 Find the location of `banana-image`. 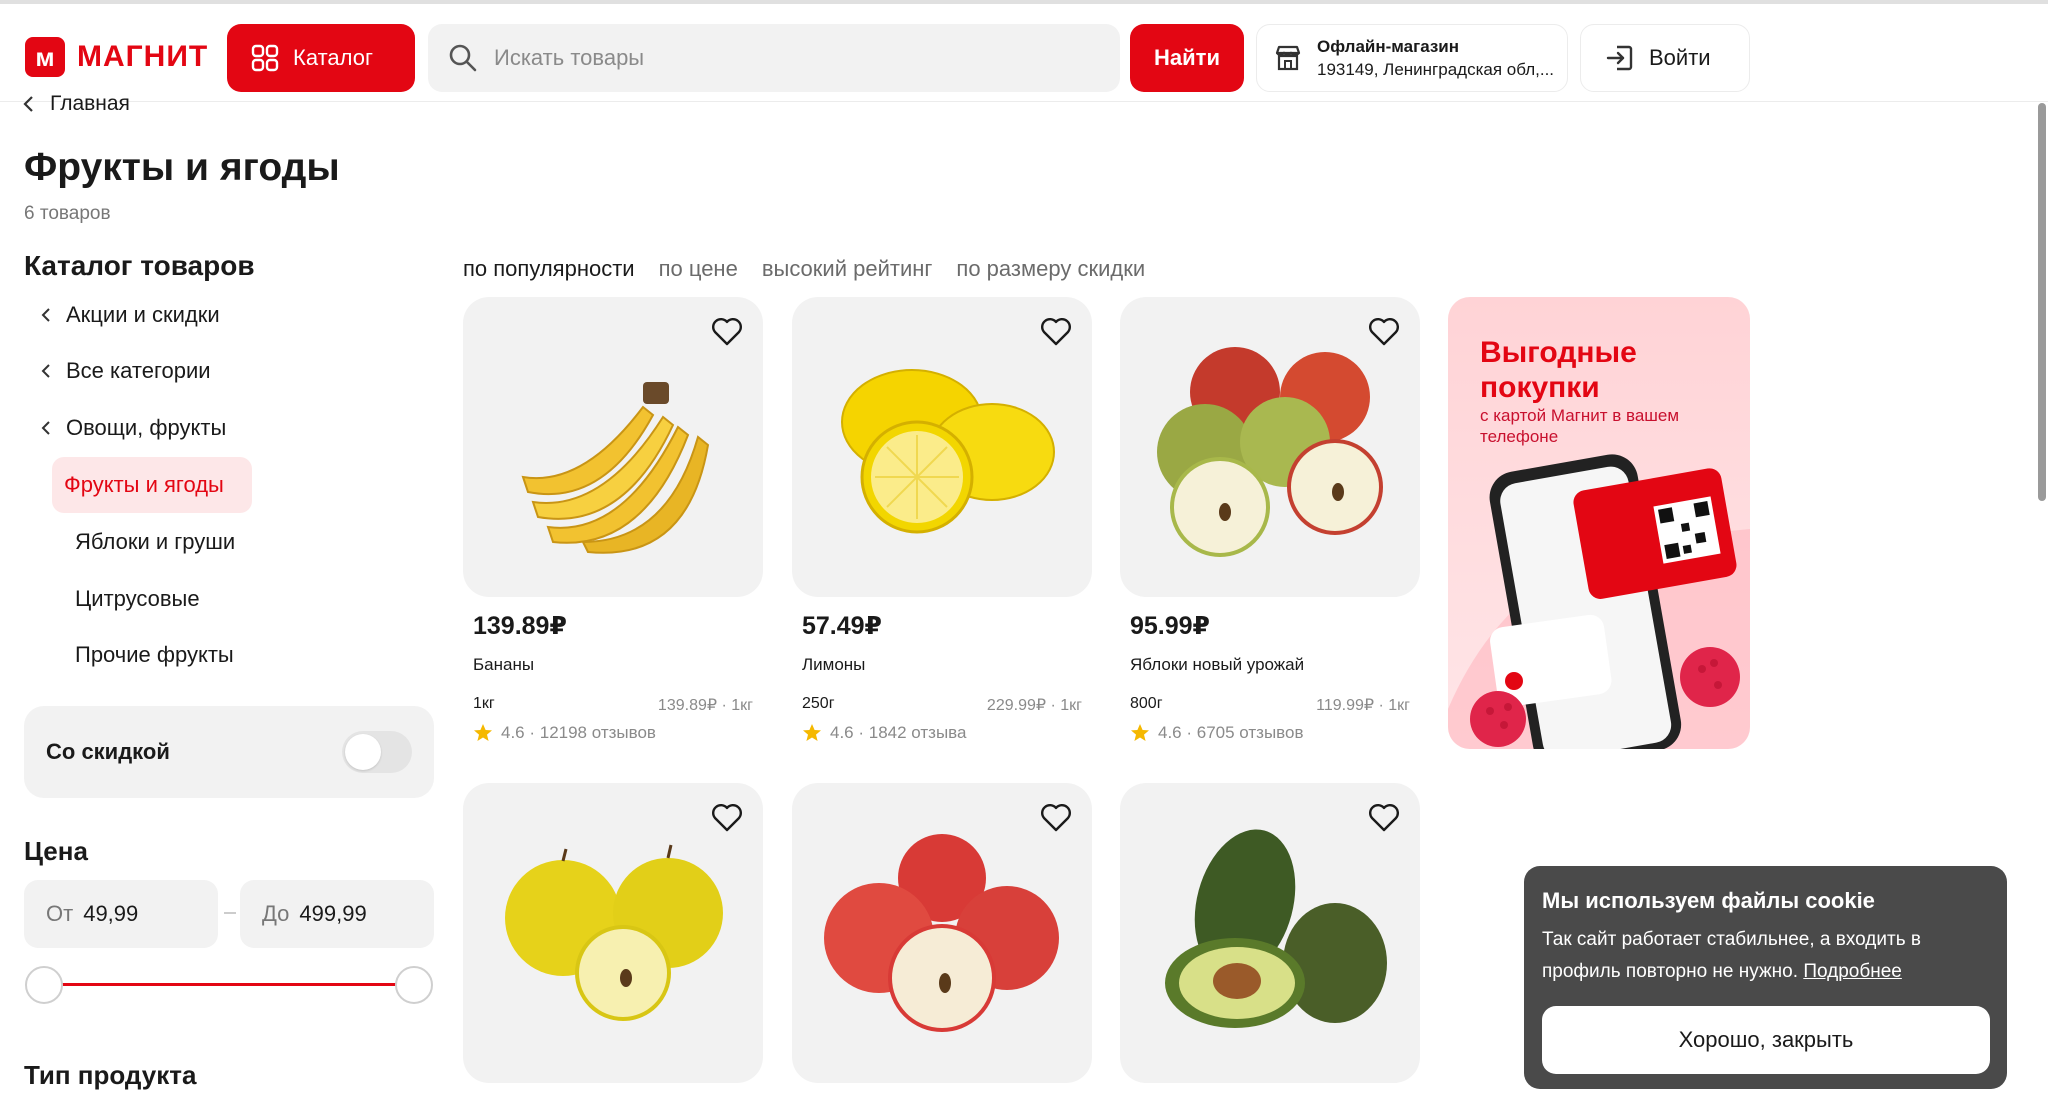

banana-image is located at coordinates (615, 468).